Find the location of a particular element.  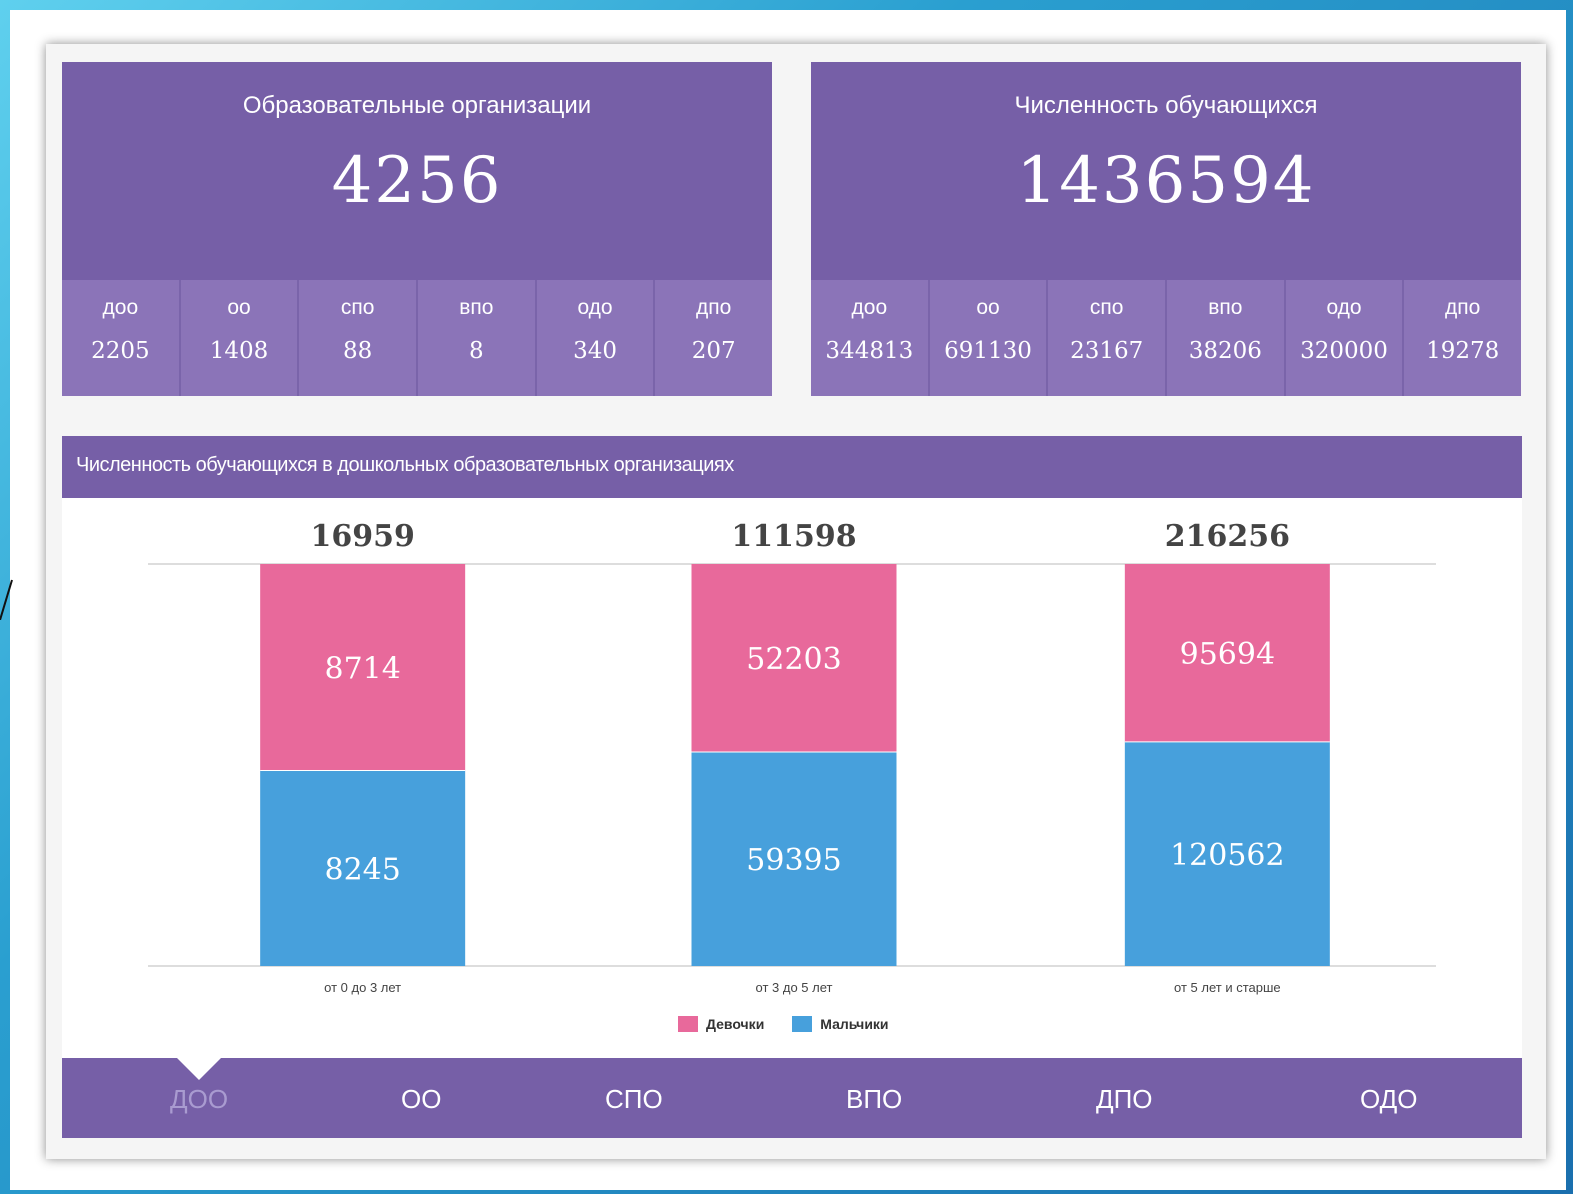

org-value: 1408 is located at coordinates (239, 351).